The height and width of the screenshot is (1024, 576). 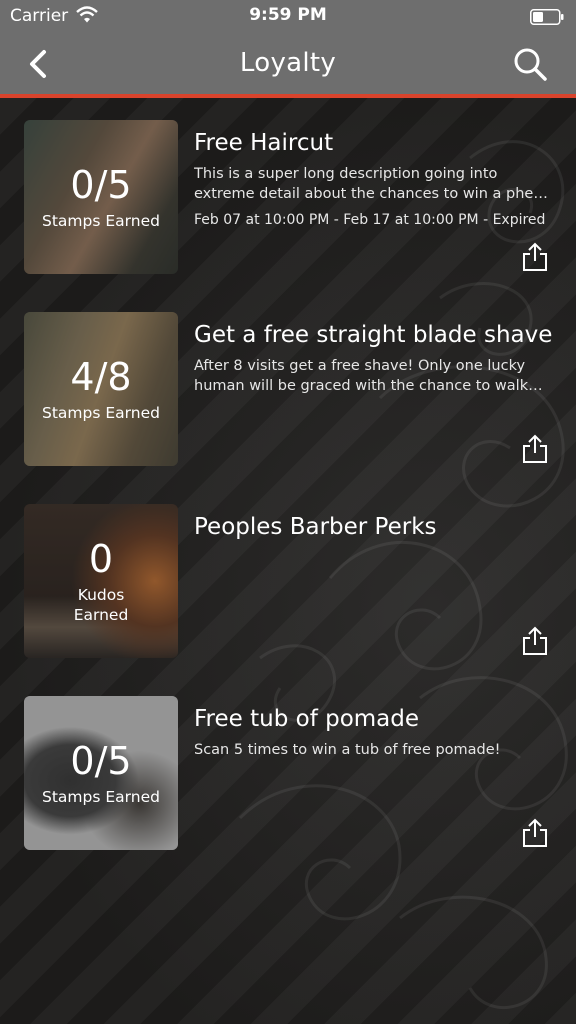 What do you see at coordinates (307, 719) in the screenshot?
I see `reward-title: Free tub of pomade` at bounding box center [307, 719].